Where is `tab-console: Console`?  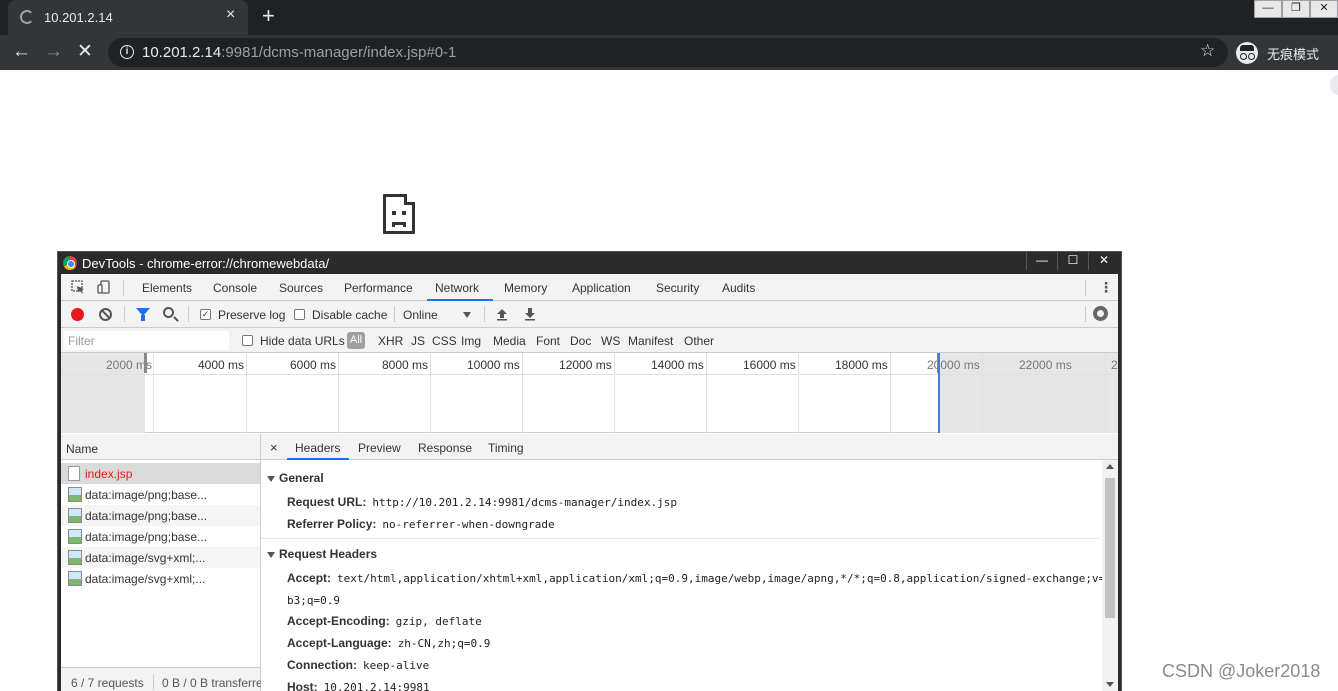 tab-console: Console is located at coordinates (235, 288).